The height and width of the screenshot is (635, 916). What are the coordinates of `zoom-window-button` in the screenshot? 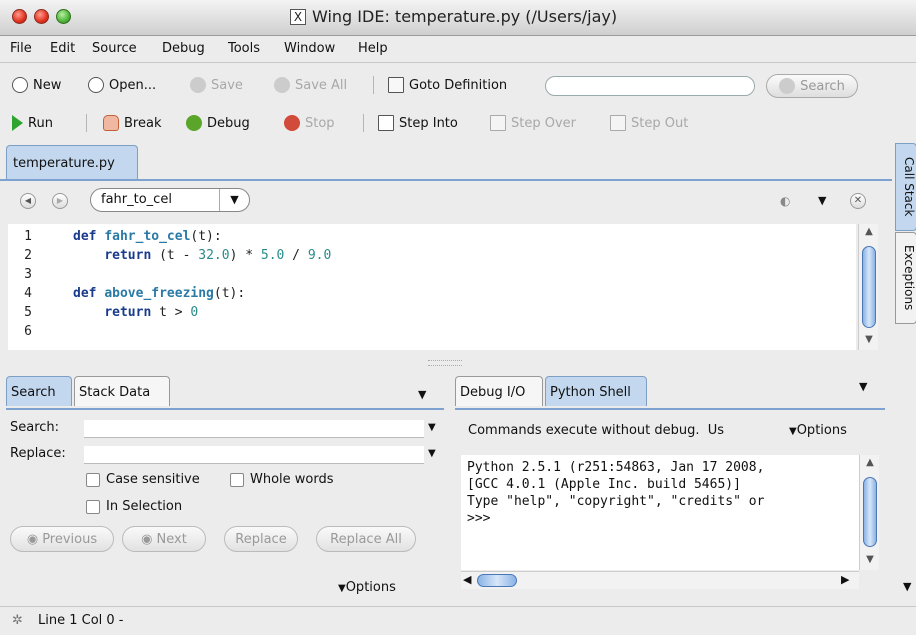 It's located at (63, 16).